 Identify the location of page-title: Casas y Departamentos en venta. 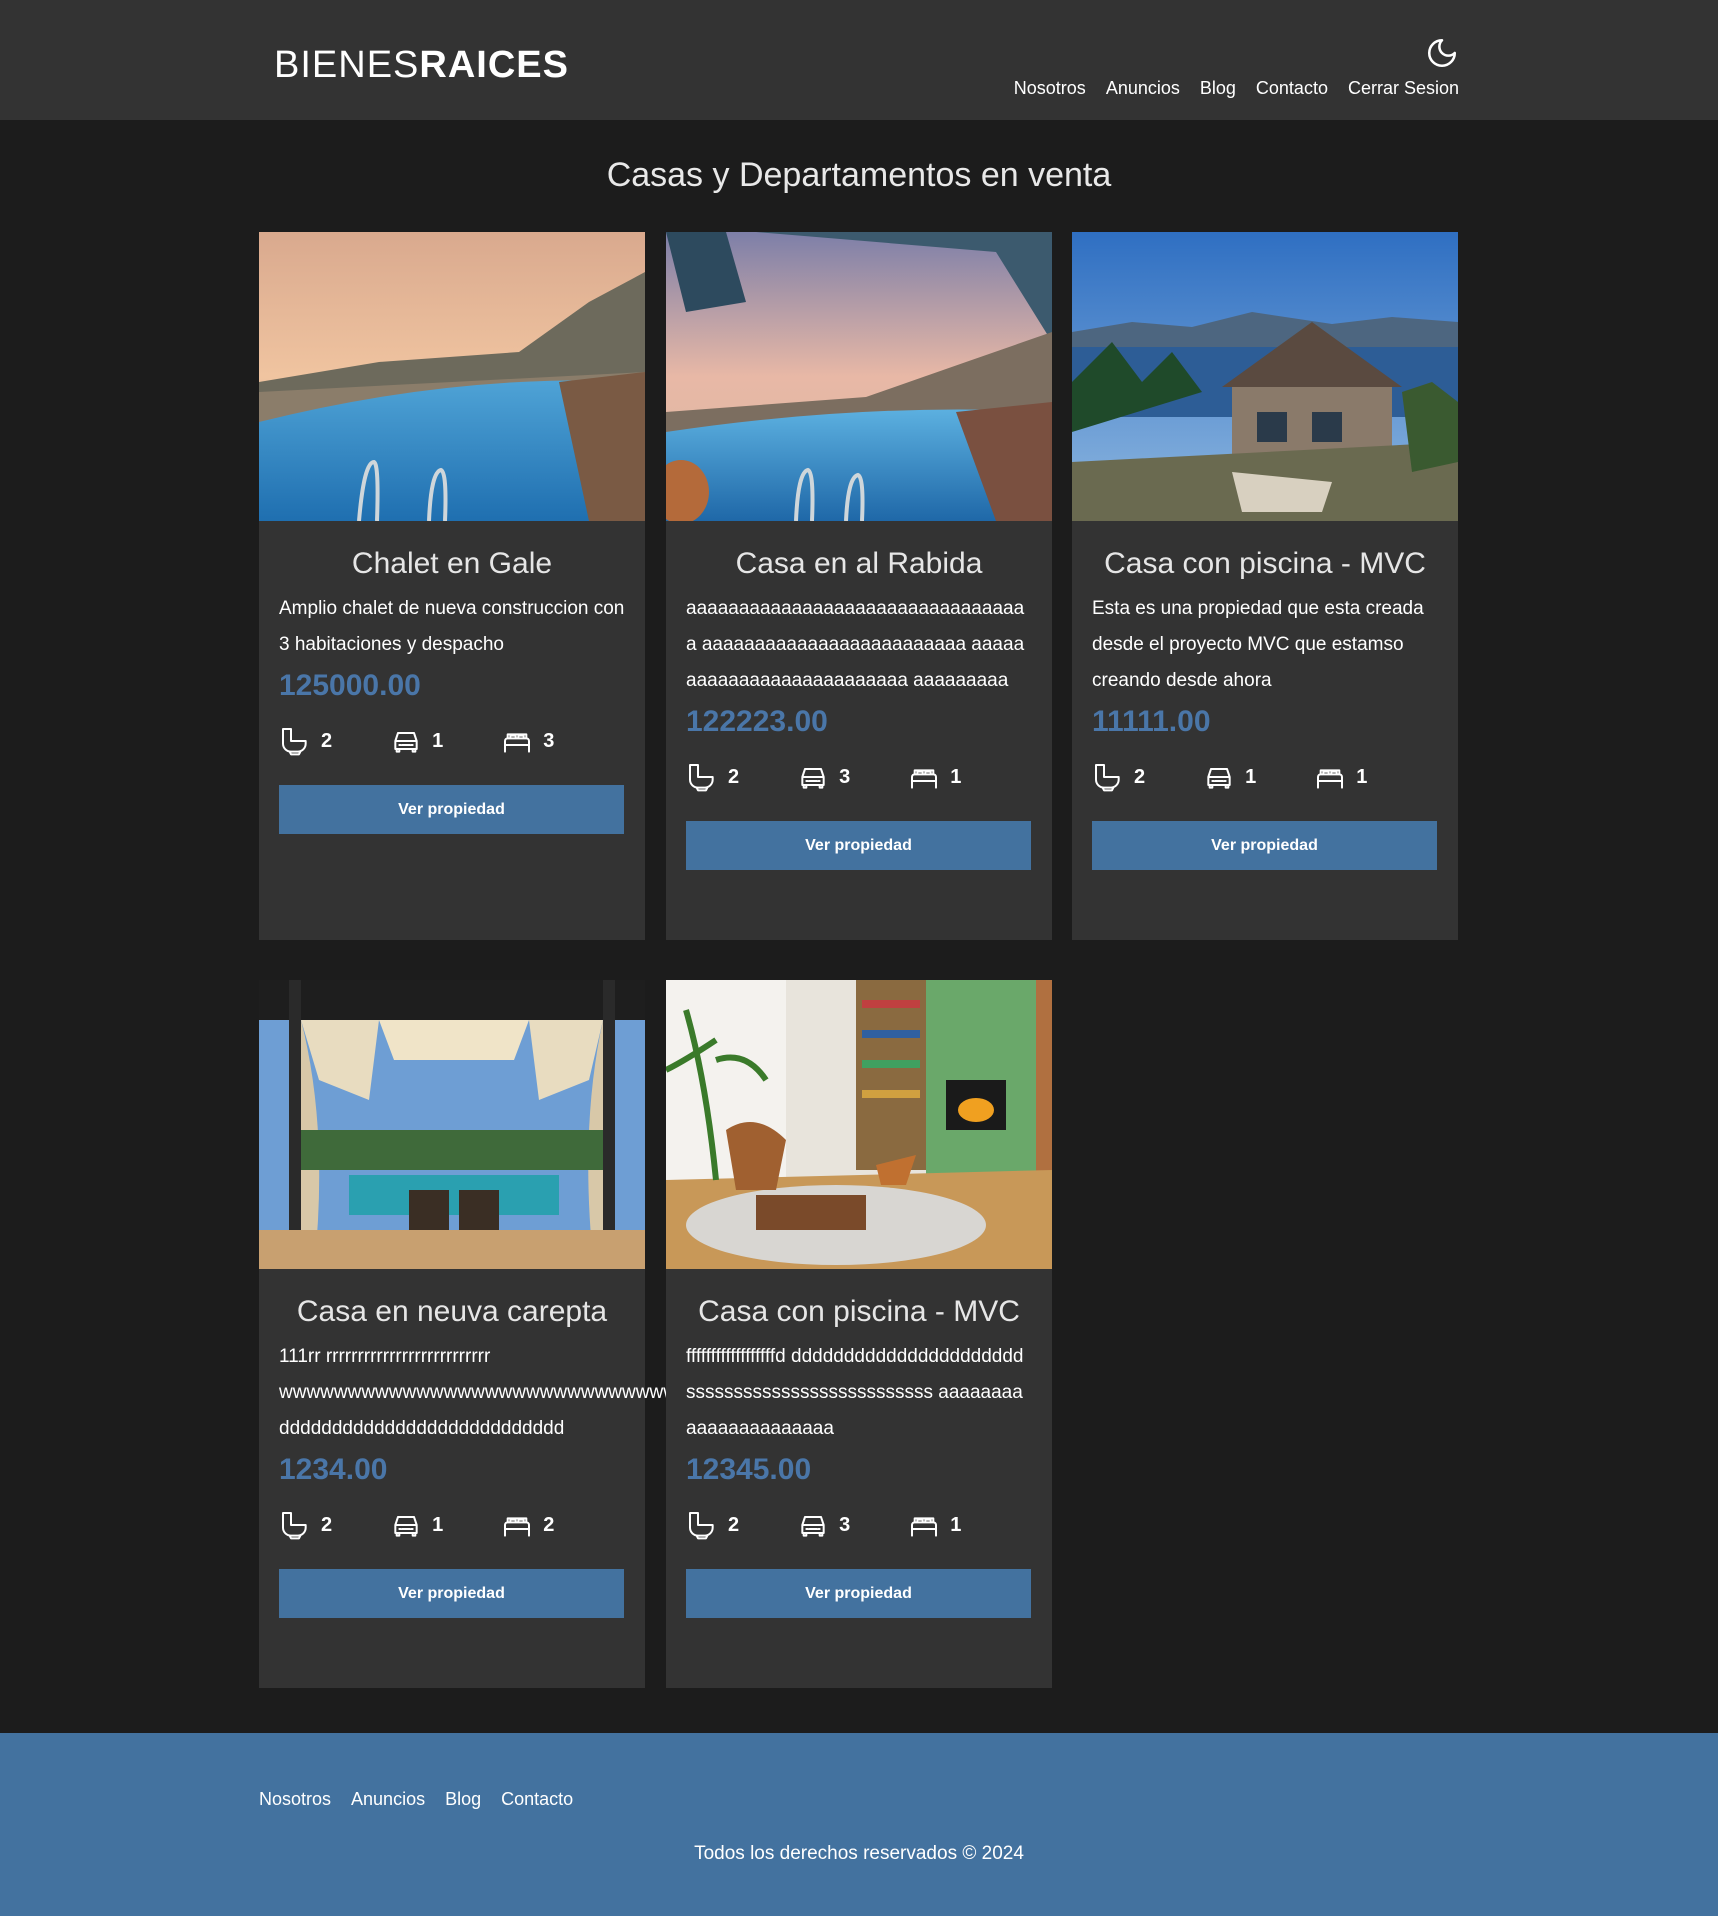
(859, 175).